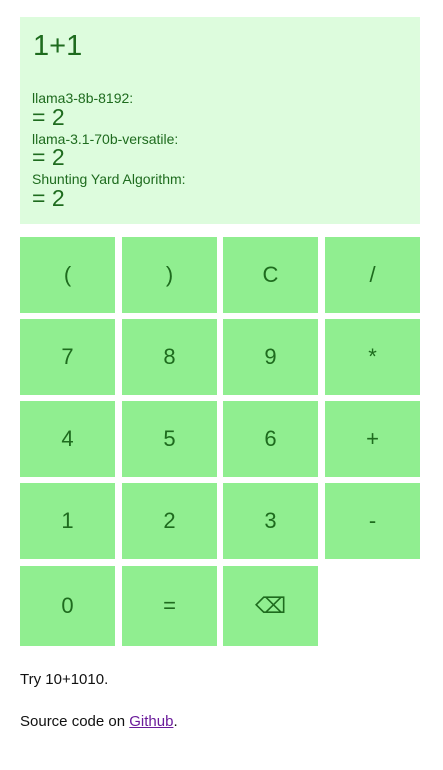 This screenshot has width=443, height=770. I want to click on three-button: 3, so click(270, 521).